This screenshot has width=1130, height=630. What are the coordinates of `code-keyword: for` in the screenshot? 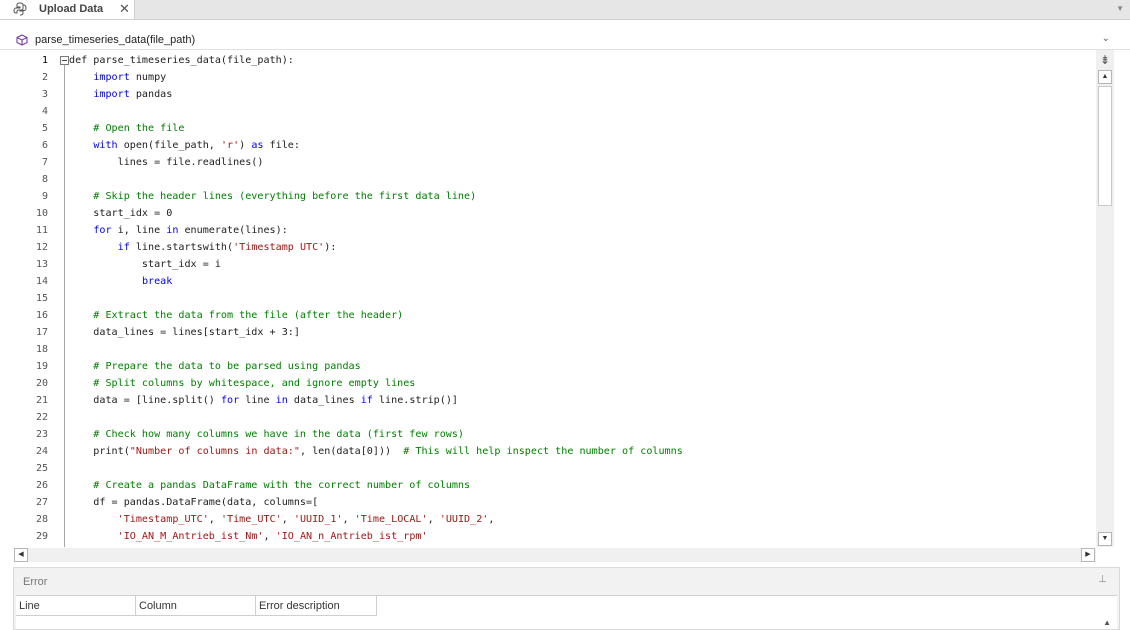 It's located at (102, 230).